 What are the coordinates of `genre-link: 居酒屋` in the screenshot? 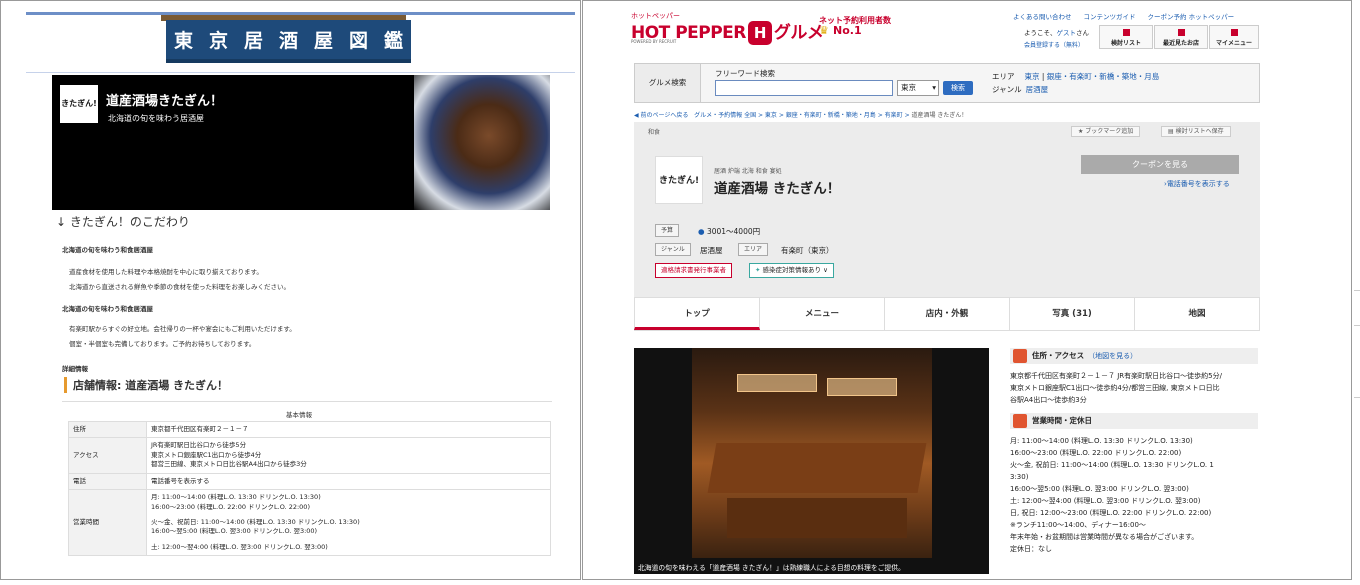 It's located at (1037, 89).